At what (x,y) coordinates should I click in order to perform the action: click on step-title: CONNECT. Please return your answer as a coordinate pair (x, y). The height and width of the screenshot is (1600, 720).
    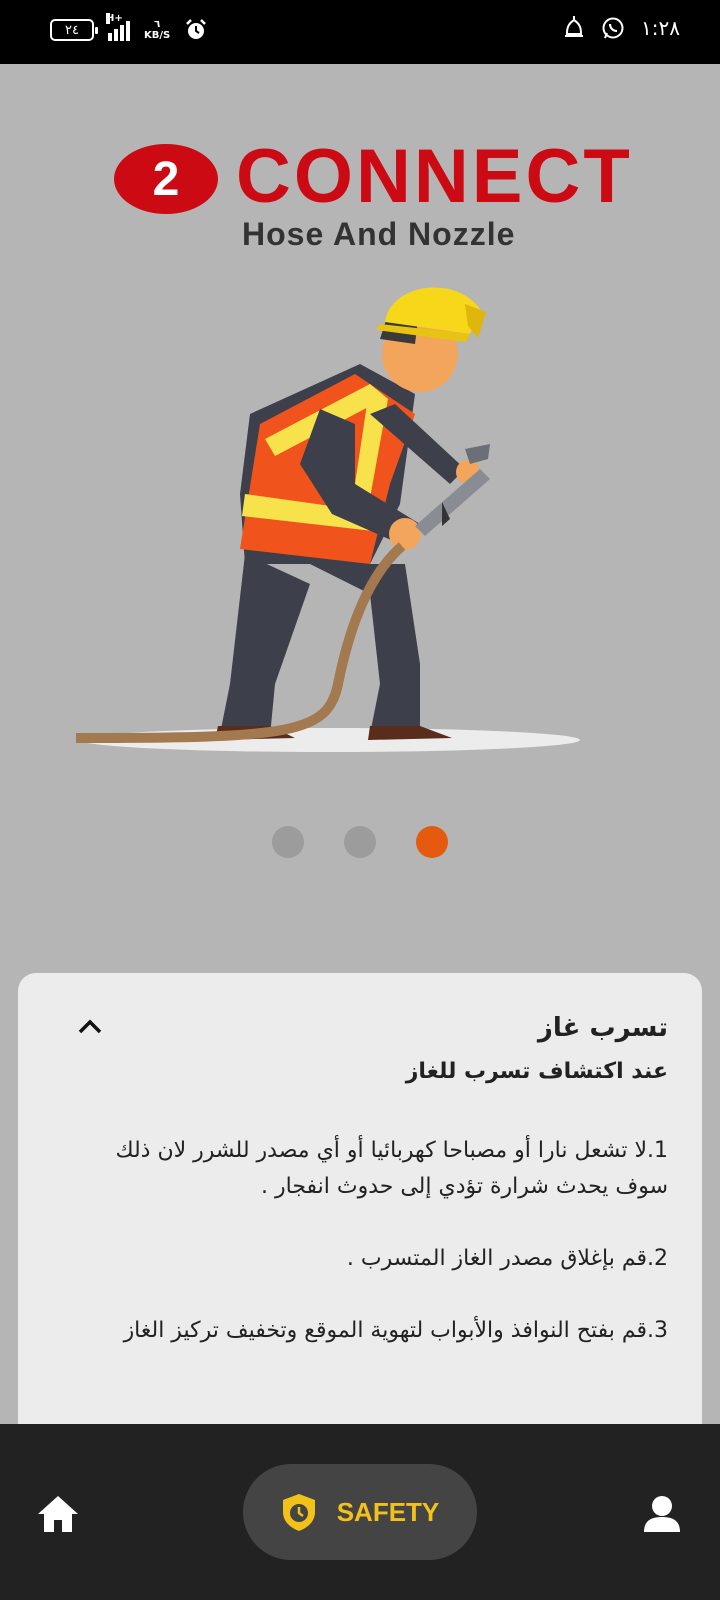
    Looking at the image, I should click on (434, 176).